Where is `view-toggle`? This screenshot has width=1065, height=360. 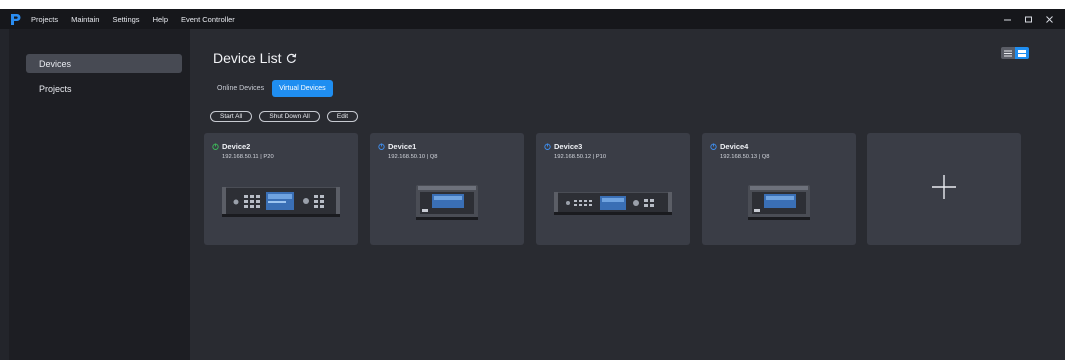 view-toggle is located at coordinates (1015, 53).